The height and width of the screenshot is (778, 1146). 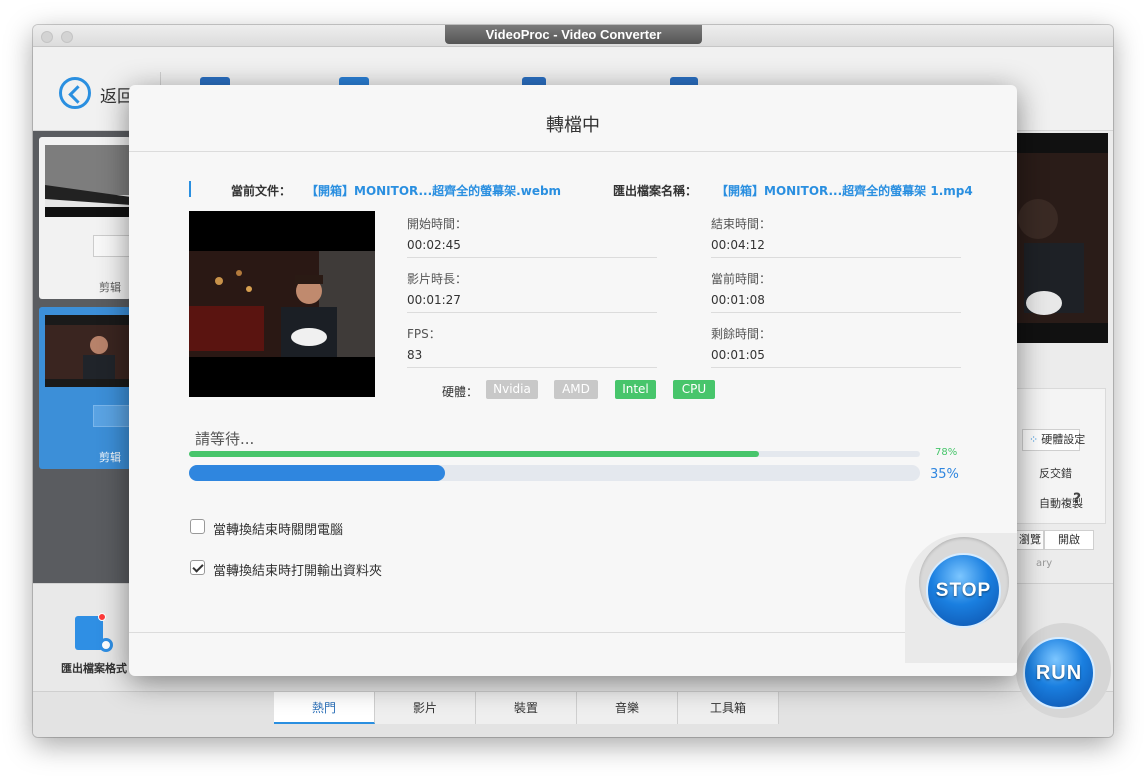 I want to click on clip-item: 剪辑, so click(x=86, y=218).